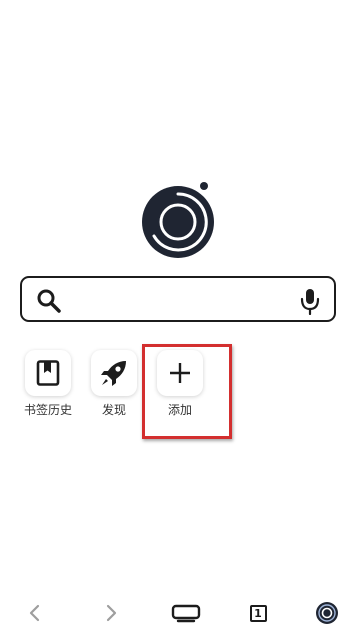 This screenshot has width=360, height=640. I want to click on back-button, so click(35, 613).